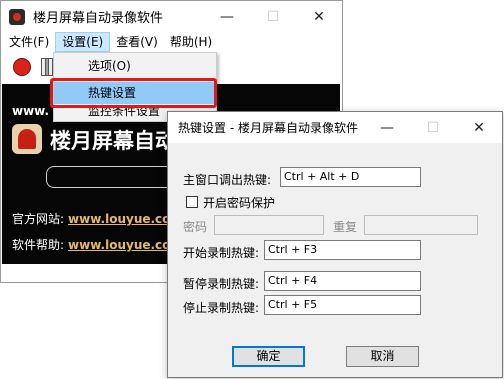  Describe the element at coordinates (345, 227) in the screenshot. I see `repeat-label: 重复` at that location.